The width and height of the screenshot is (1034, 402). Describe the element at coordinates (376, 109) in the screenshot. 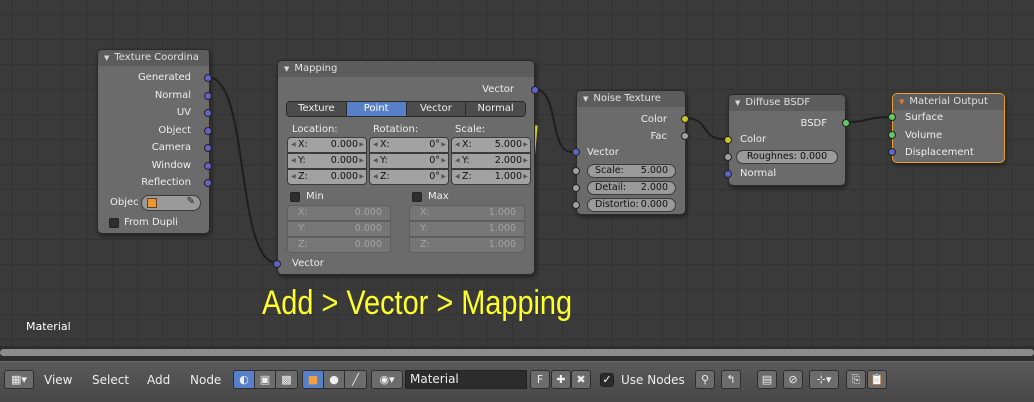

I see `tab-point: Point` at that location.